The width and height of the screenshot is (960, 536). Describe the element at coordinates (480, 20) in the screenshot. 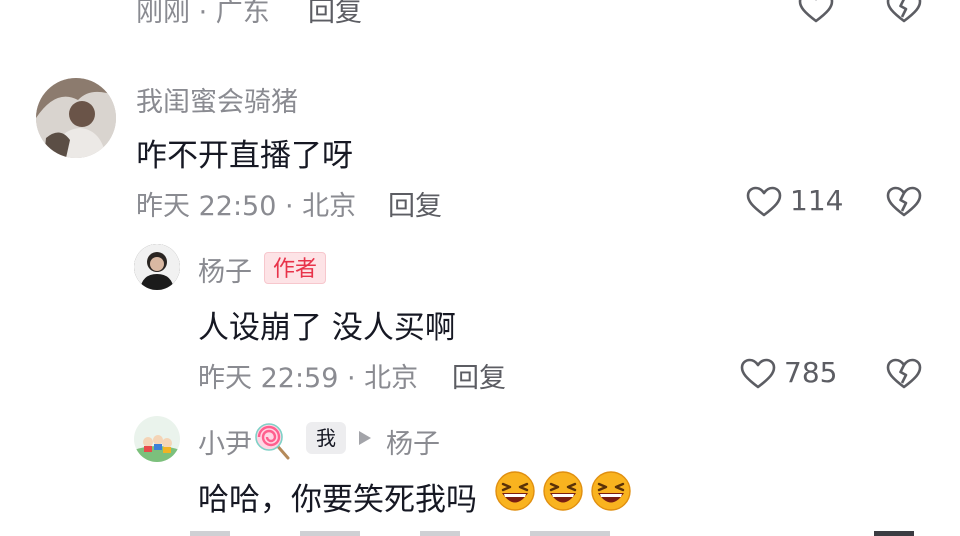

I see `comment-item-0: 刚刚 · 广东 回复` at that location.